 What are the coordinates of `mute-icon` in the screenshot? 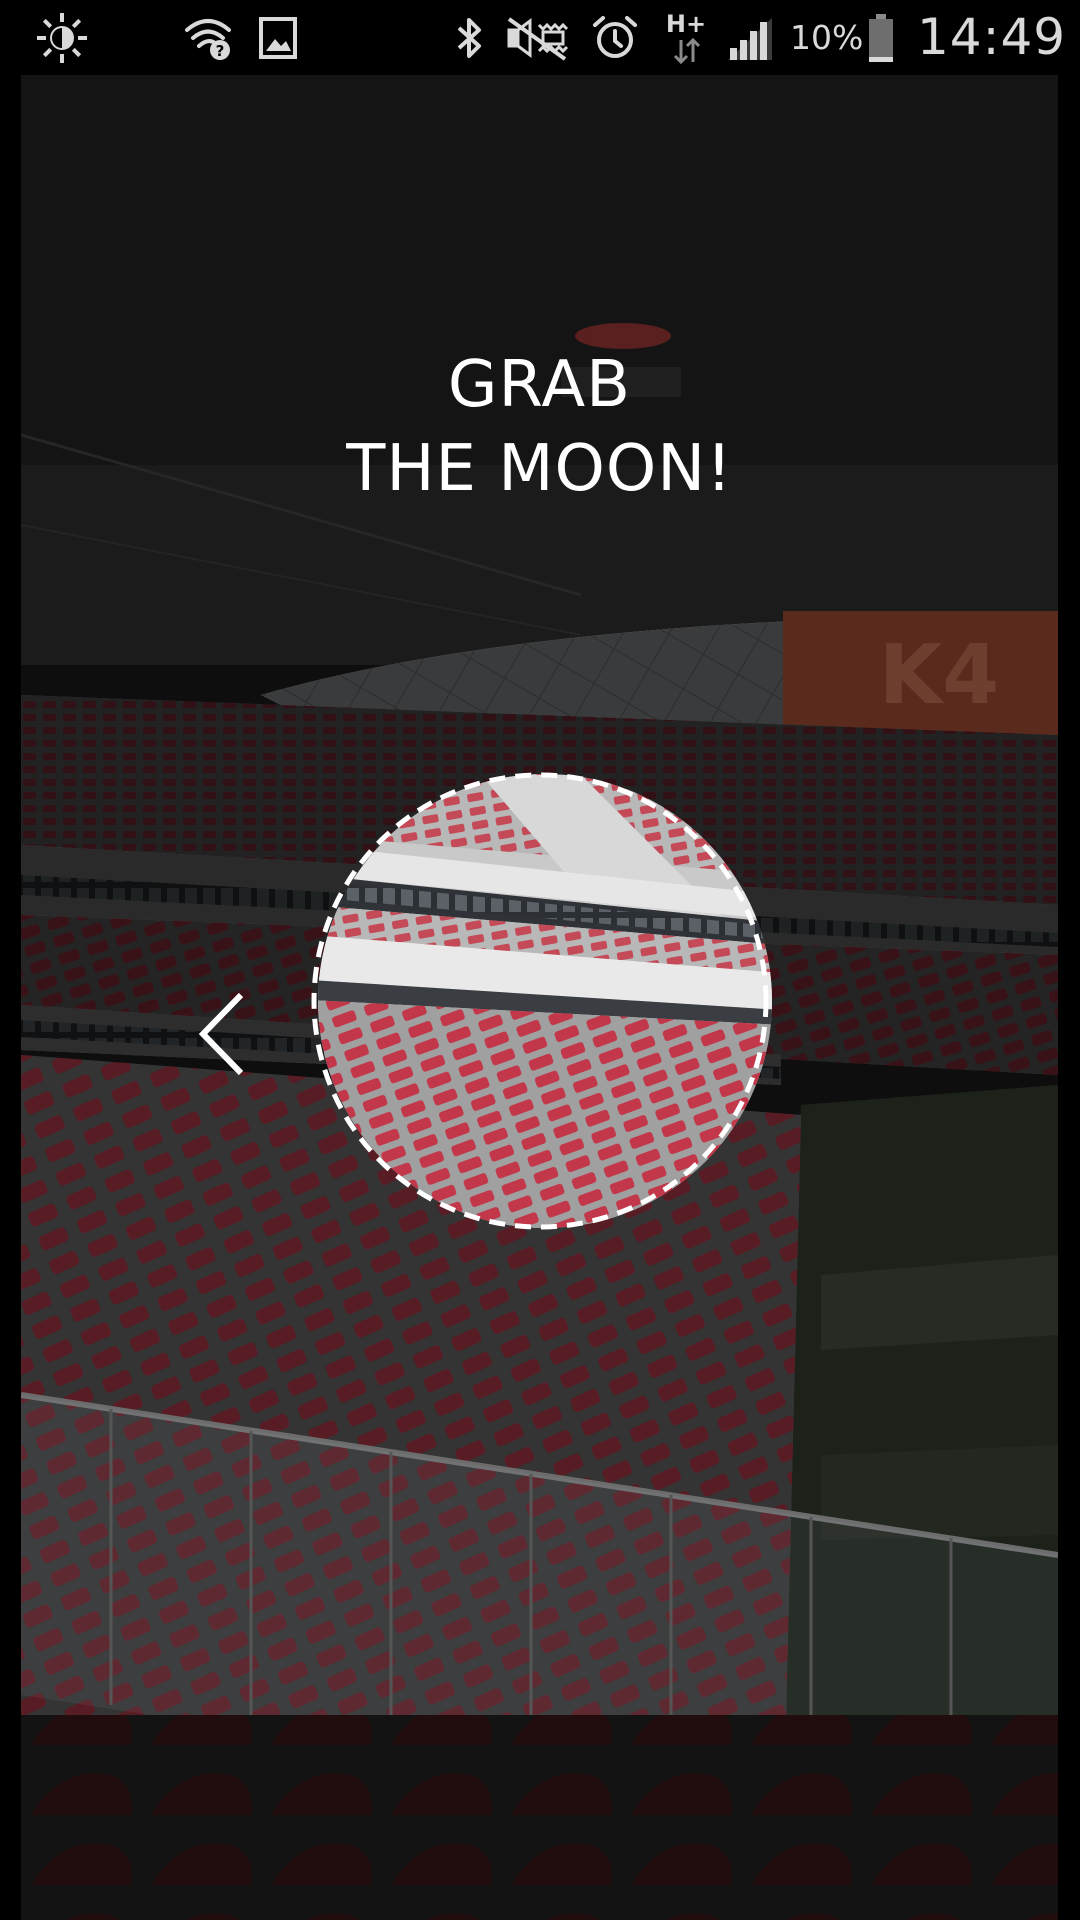 It's located at (539, 38).